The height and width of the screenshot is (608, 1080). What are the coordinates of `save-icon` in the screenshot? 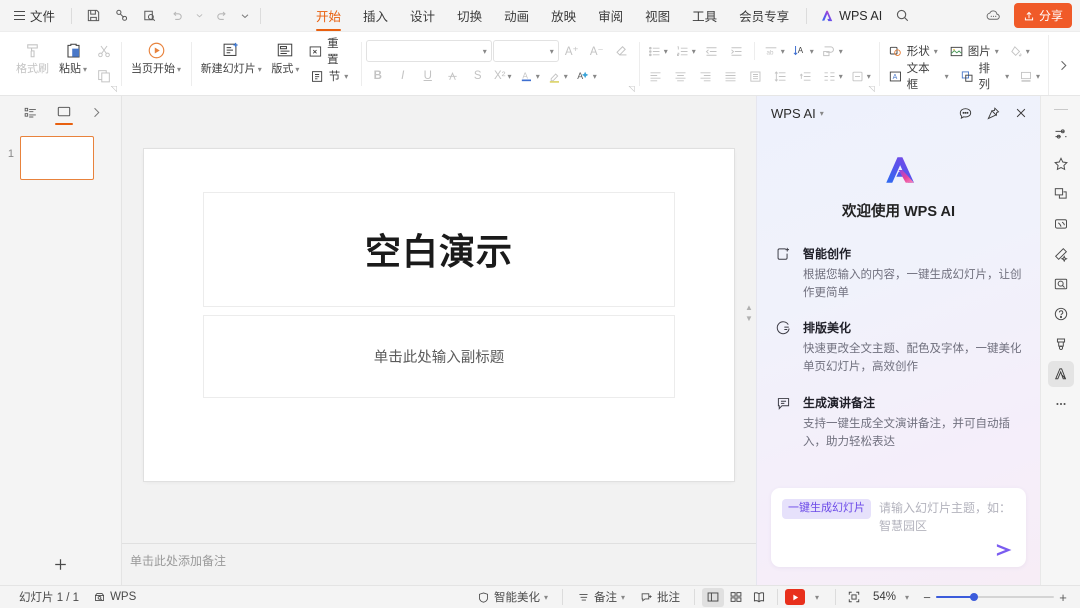 It's located at (93, 16).